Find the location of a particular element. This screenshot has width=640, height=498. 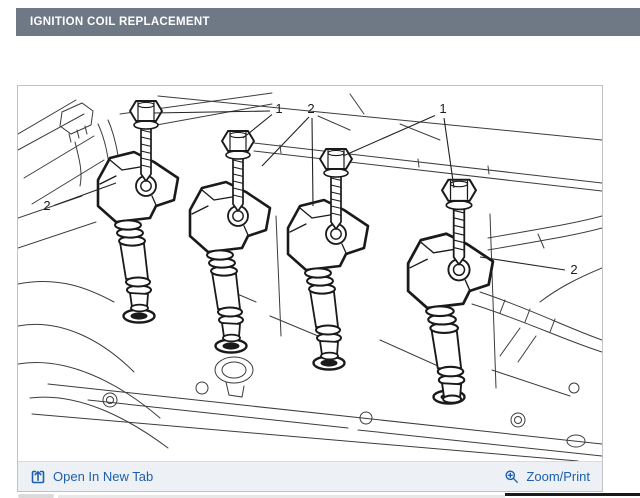

zoom-print-link: Zoom/Print is located at coordinates (547, 476).